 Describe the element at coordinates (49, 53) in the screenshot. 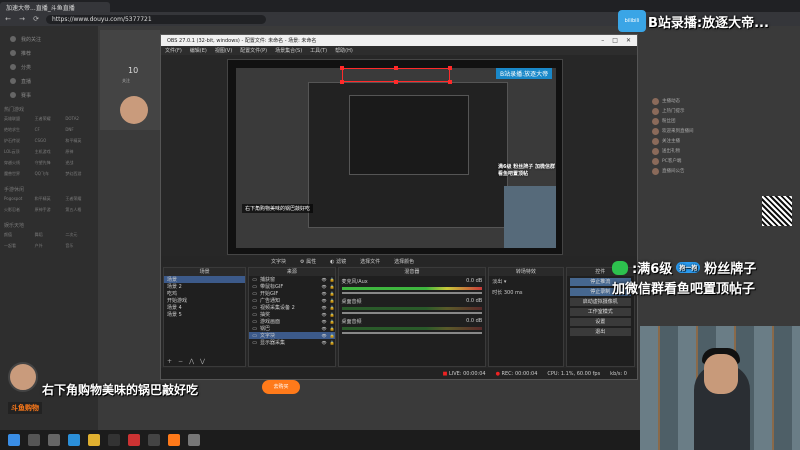

I see `nav-item-recommend: 推荐` at that location.